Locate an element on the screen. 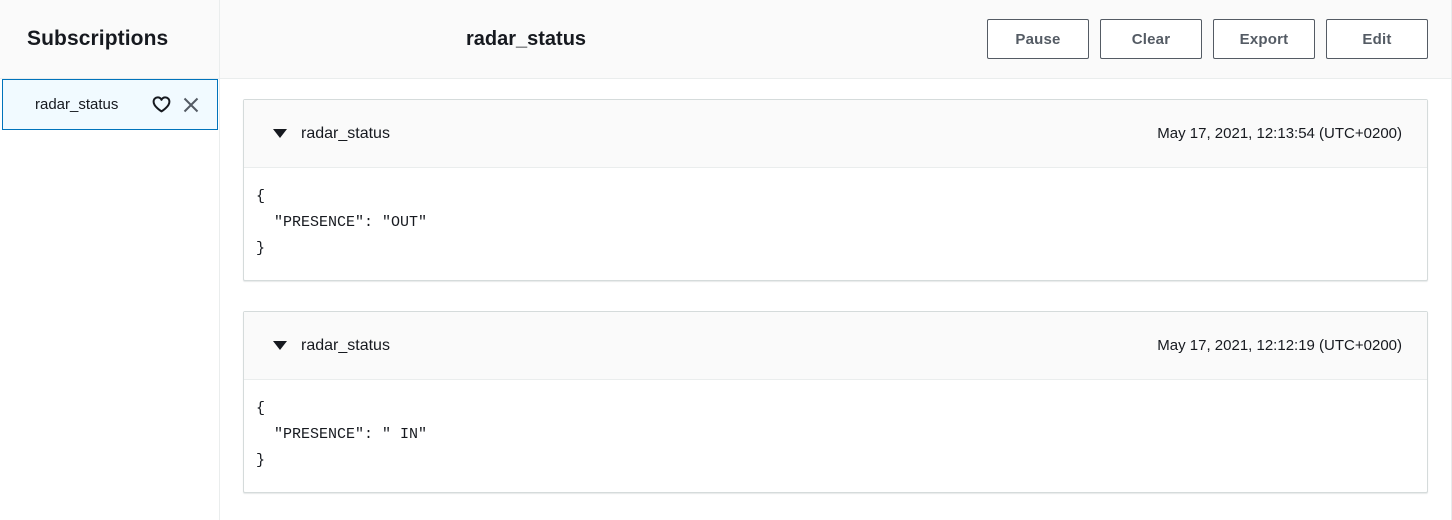 The height and width of the screenshot is (520, 1452). message-timestamp: May 17, 2021, 12:12:19 (UTC+0200) is located at coordinates (1279, 345).